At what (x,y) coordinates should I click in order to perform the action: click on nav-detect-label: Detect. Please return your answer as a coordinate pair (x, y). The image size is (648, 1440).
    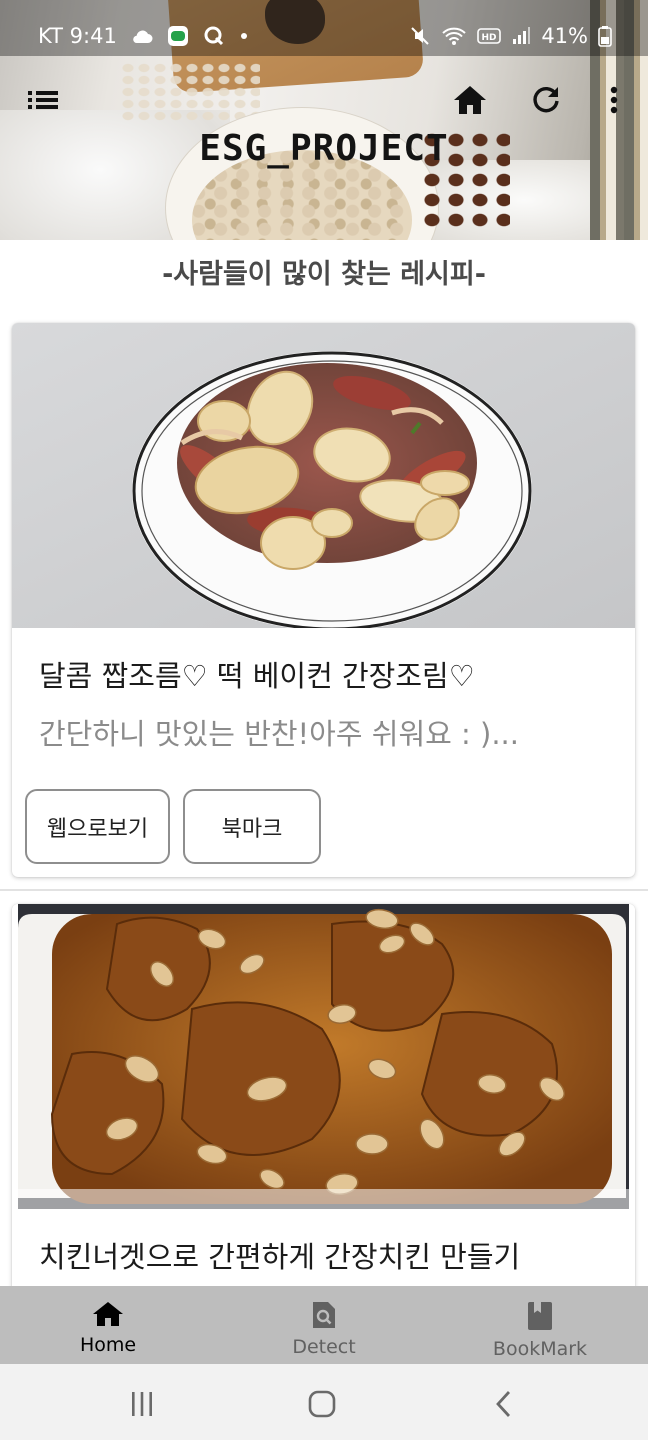
    Looking at the image, I should click on (324, 1347).